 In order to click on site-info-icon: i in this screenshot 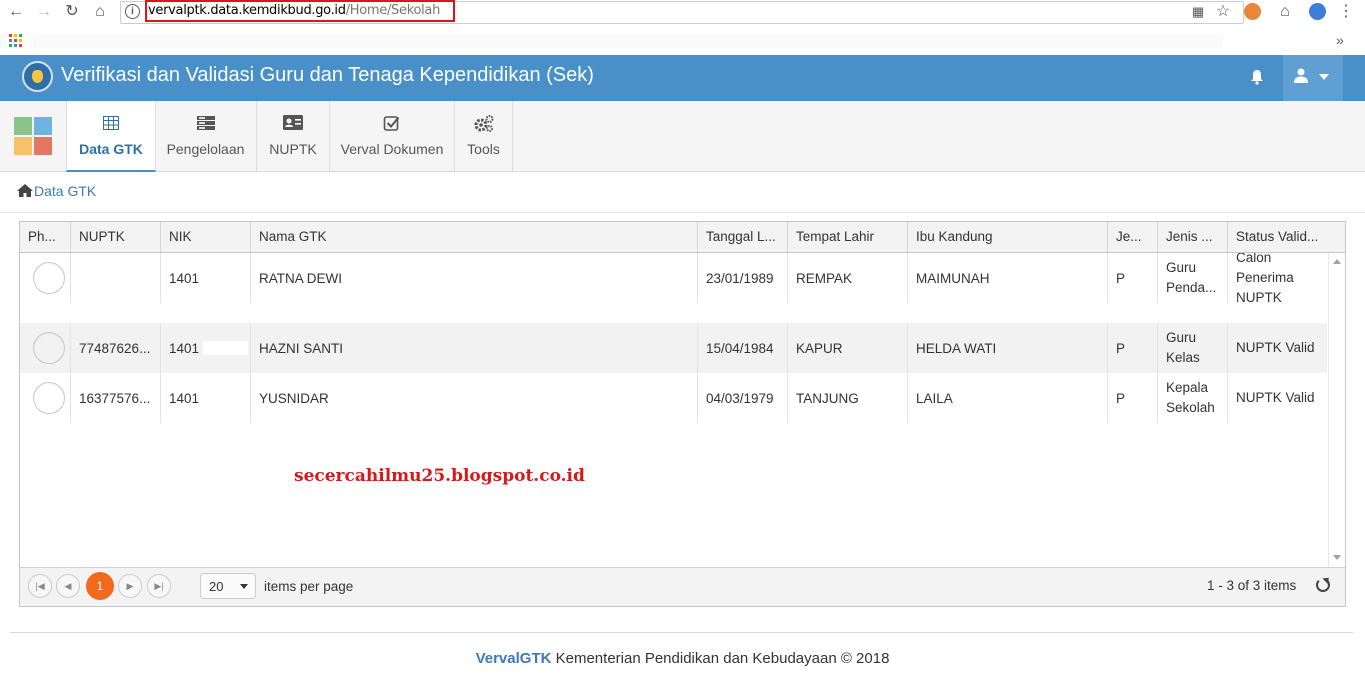, I will do `click(132, 11)`.